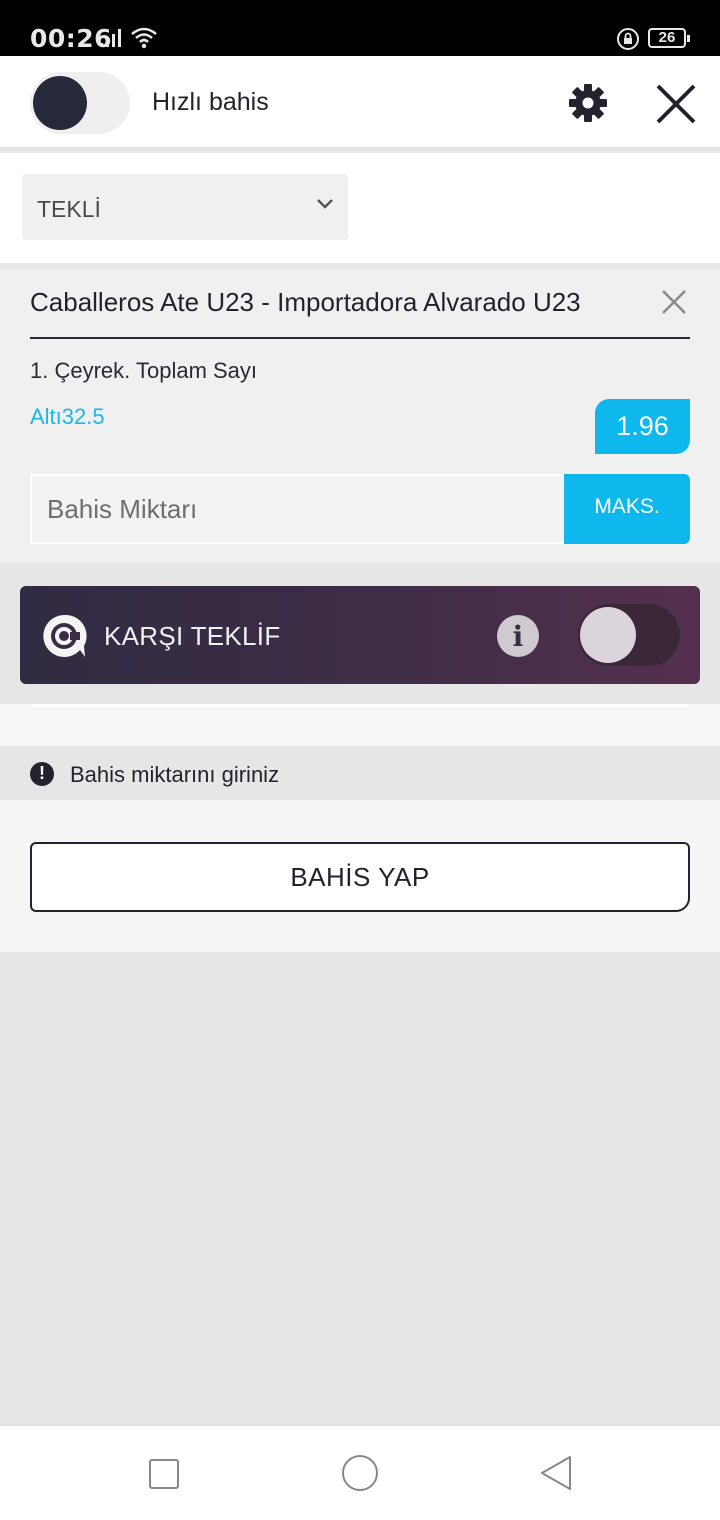 The image size is (720, 1520). I want to click on bet-type-value: TEKLİ, so click(69, 209).